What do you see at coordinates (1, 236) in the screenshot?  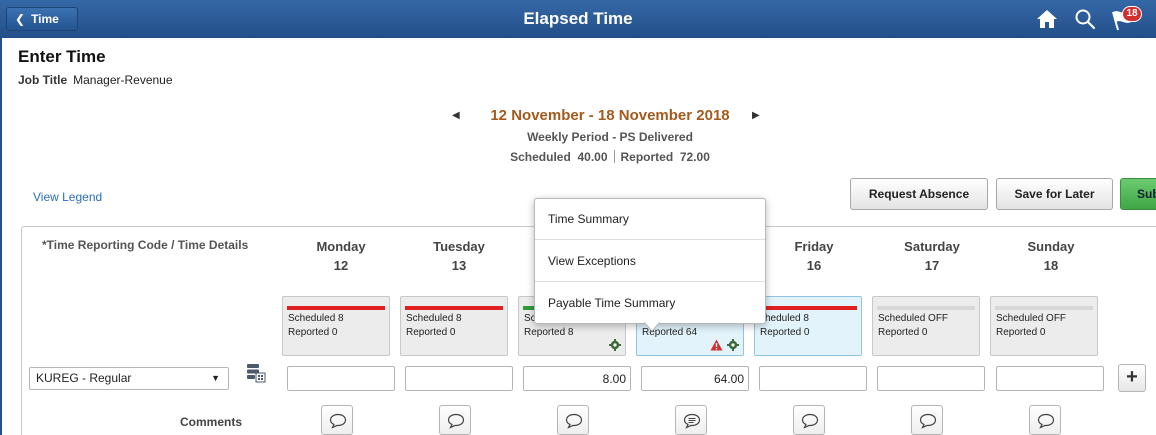 I see `left-border` at bounding box center [1, 236].